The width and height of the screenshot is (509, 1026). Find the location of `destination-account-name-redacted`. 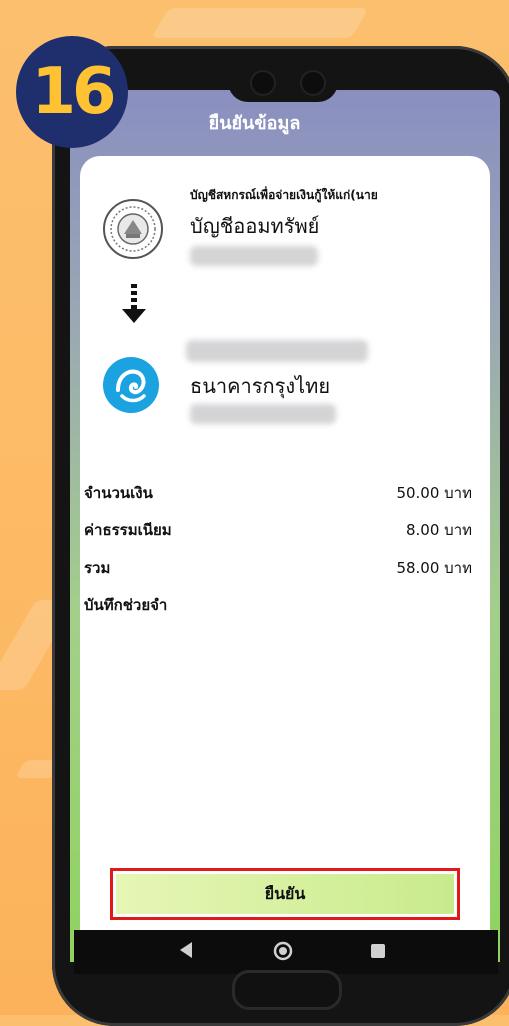

destination-account-name-redacted is located at coordinates (277, 351).